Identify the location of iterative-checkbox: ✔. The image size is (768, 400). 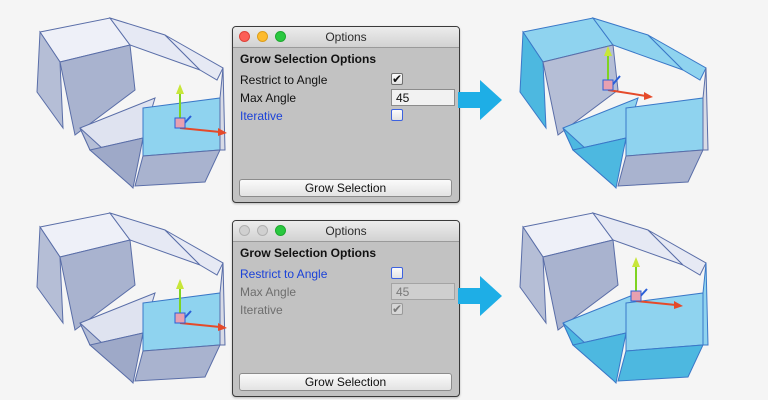
(397, 309).